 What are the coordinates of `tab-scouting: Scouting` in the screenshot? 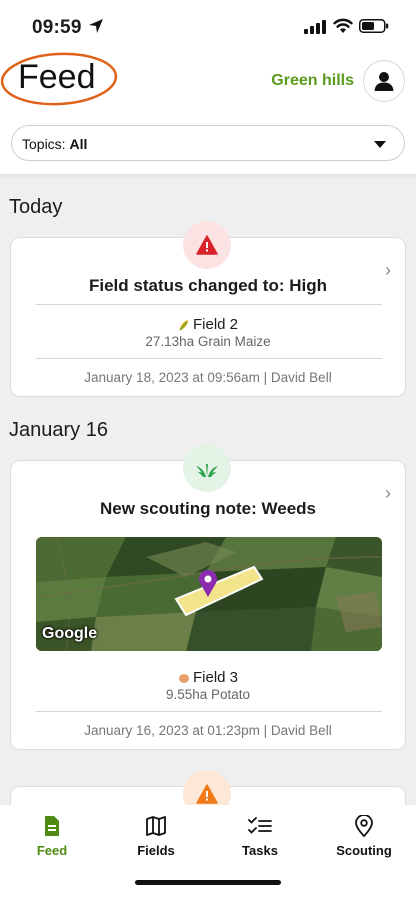 It's located at (364, 837).